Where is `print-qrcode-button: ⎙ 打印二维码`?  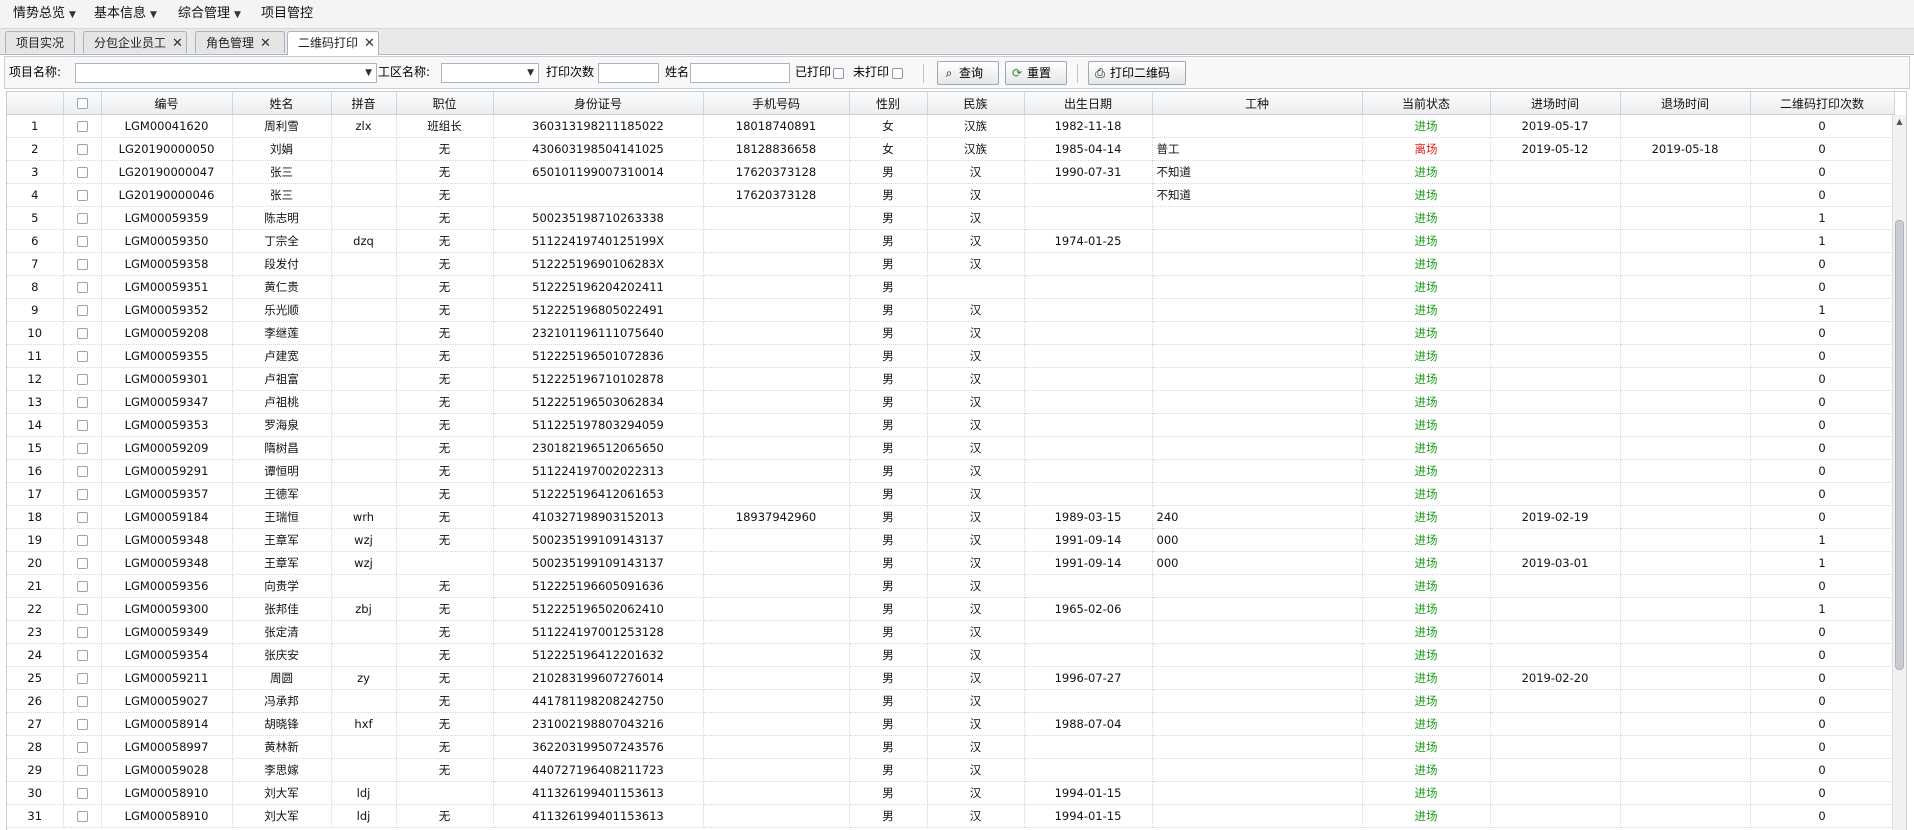
print-qrcode-button: ⎙ 打印二维码 is located at coordinates (1137, 73).